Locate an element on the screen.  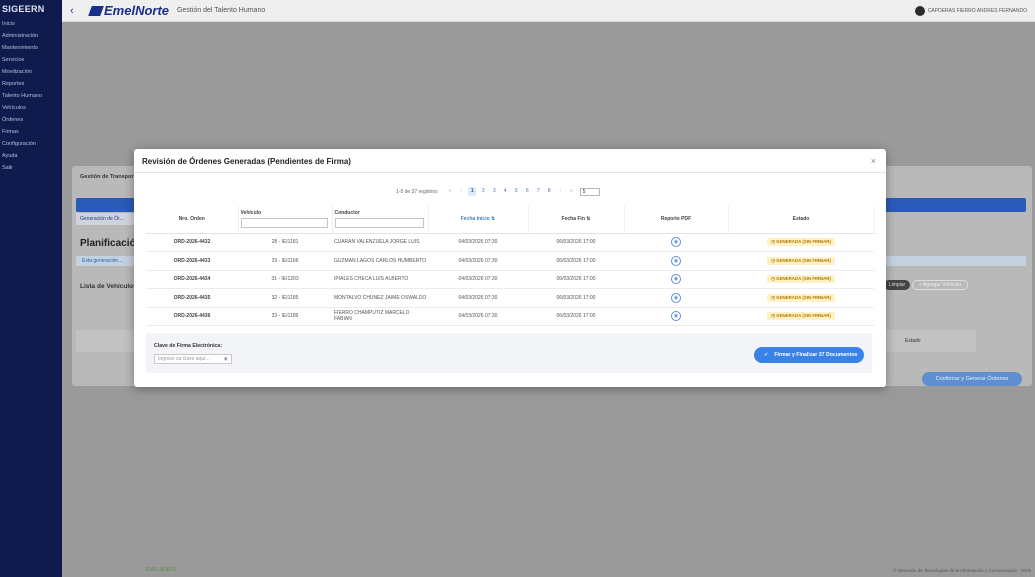
page-button: 6 is located at coordinates (527, 191).